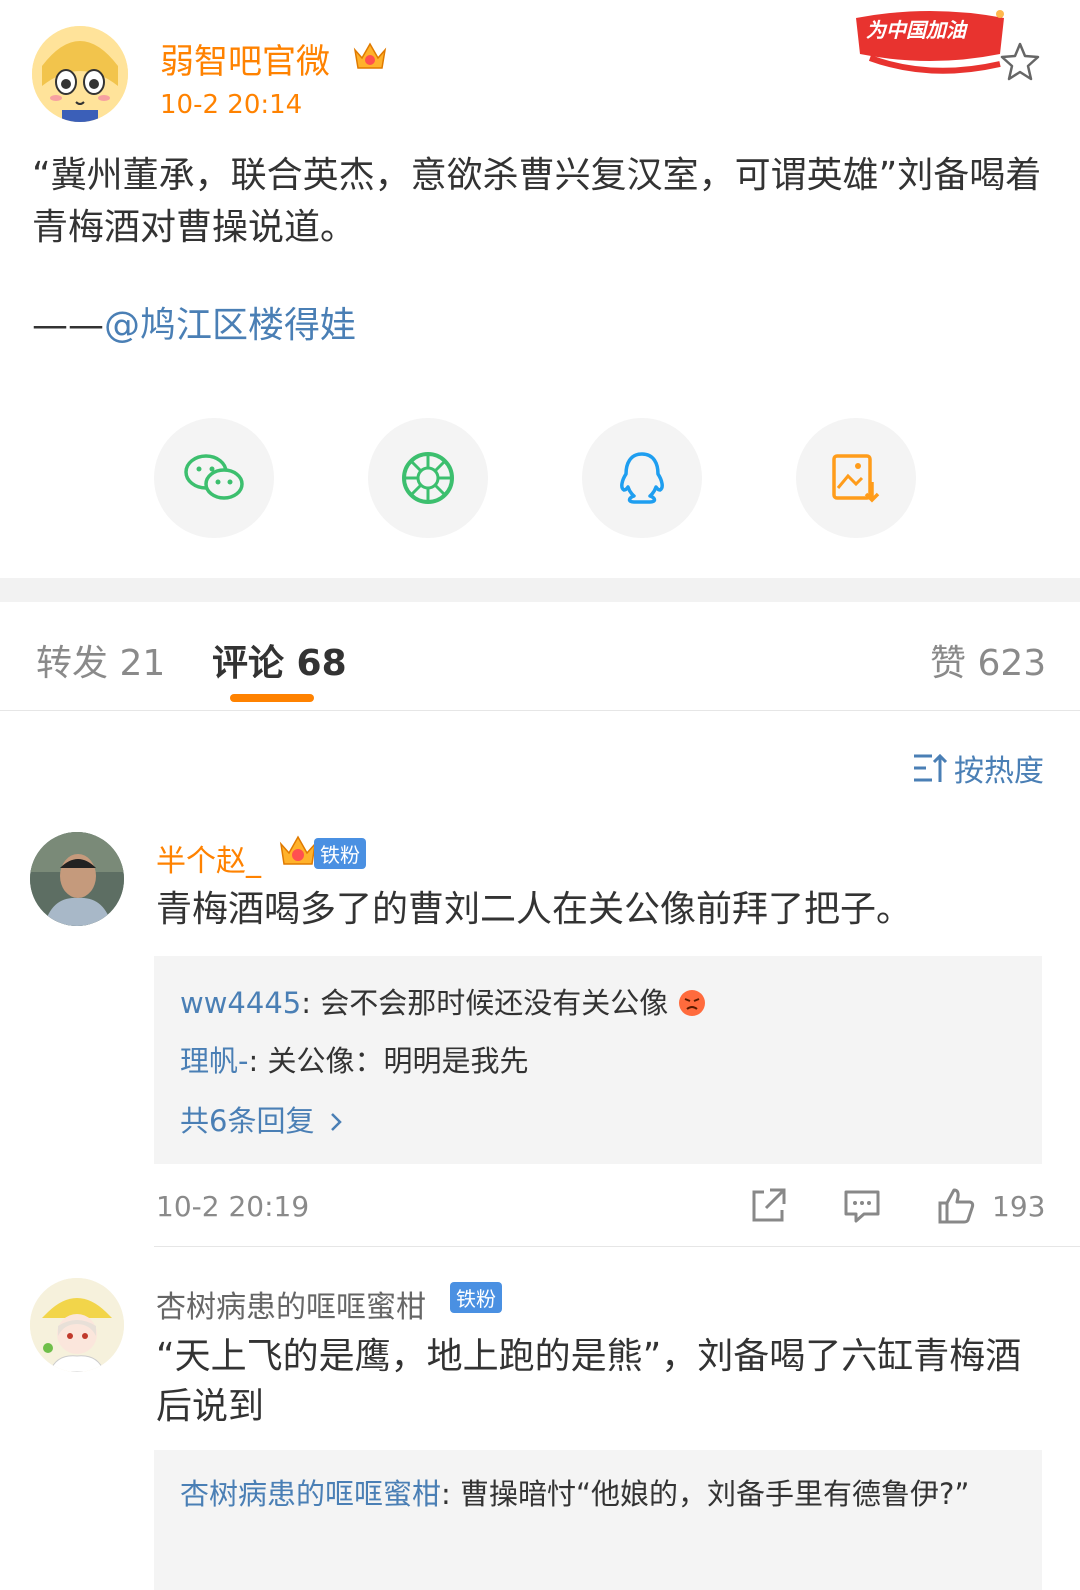  What do you see at coordinates (245, 58) in the screenshot?
I see `post-author-name: 弱智吧官微` at bounding box center [245, 58].